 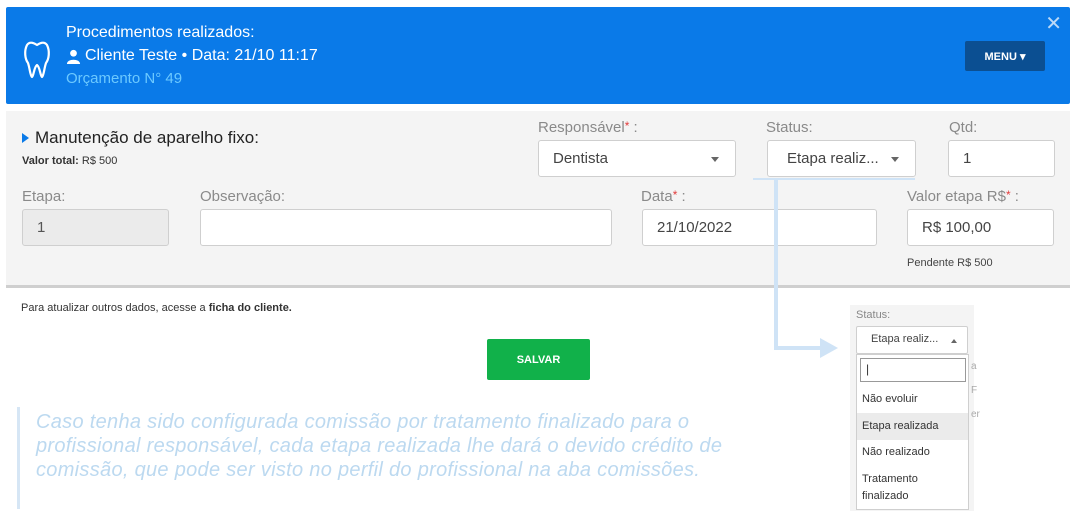 I want to click on tooth-icon, so click(x=37, y=60).